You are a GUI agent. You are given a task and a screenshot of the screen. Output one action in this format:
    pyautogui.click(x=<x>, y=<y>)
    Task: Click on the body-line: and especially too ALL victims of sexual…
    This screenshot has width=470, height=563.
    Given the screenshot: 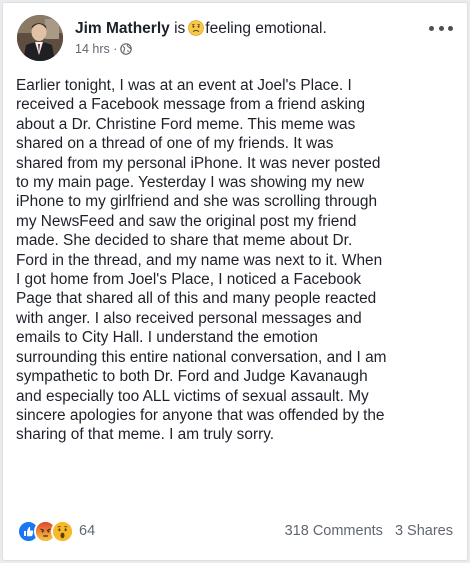 What is the action you would take?
    pyautogui.click(x=192, y=396)
    